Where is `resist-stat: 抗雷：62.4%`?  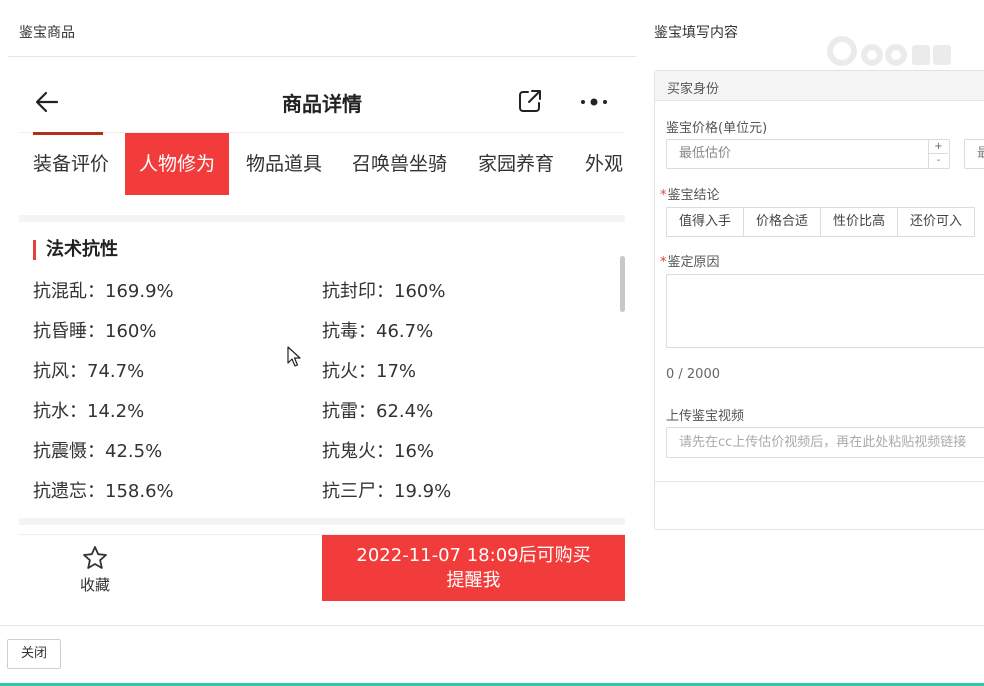
resist-stat: 抗雷：62.4% is located at coordinates (378, 411).